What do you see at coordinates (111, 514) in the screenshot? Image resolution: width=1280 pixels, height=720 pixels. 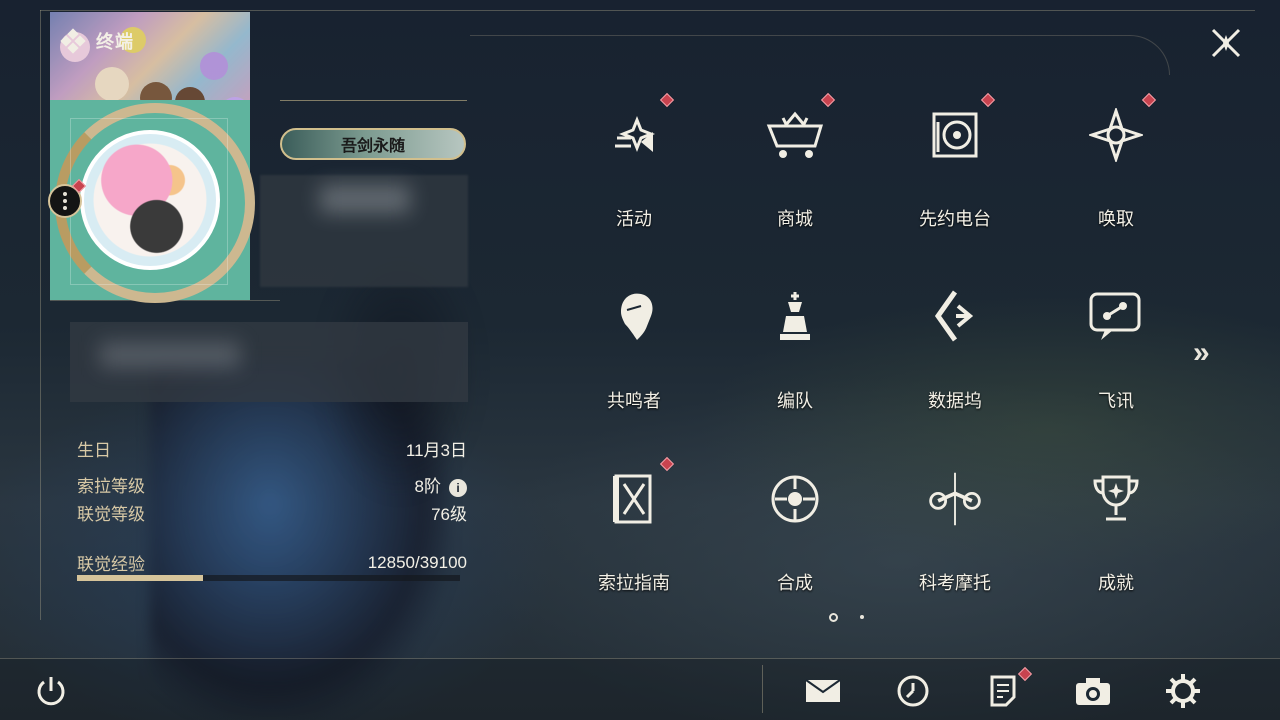 I see `union-level-label: 联觉等级` at bounding box center [111, 514].